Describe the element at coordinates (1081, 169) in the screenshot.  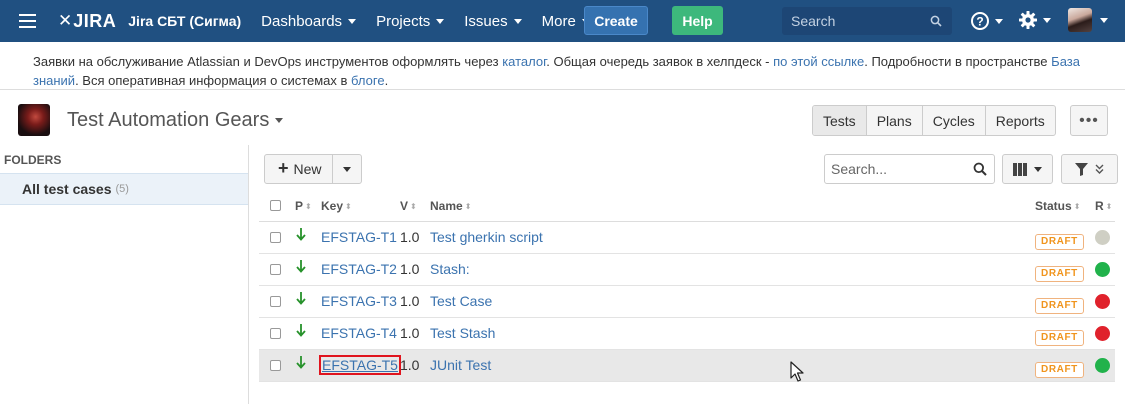
I see `filter-icon` at that location.